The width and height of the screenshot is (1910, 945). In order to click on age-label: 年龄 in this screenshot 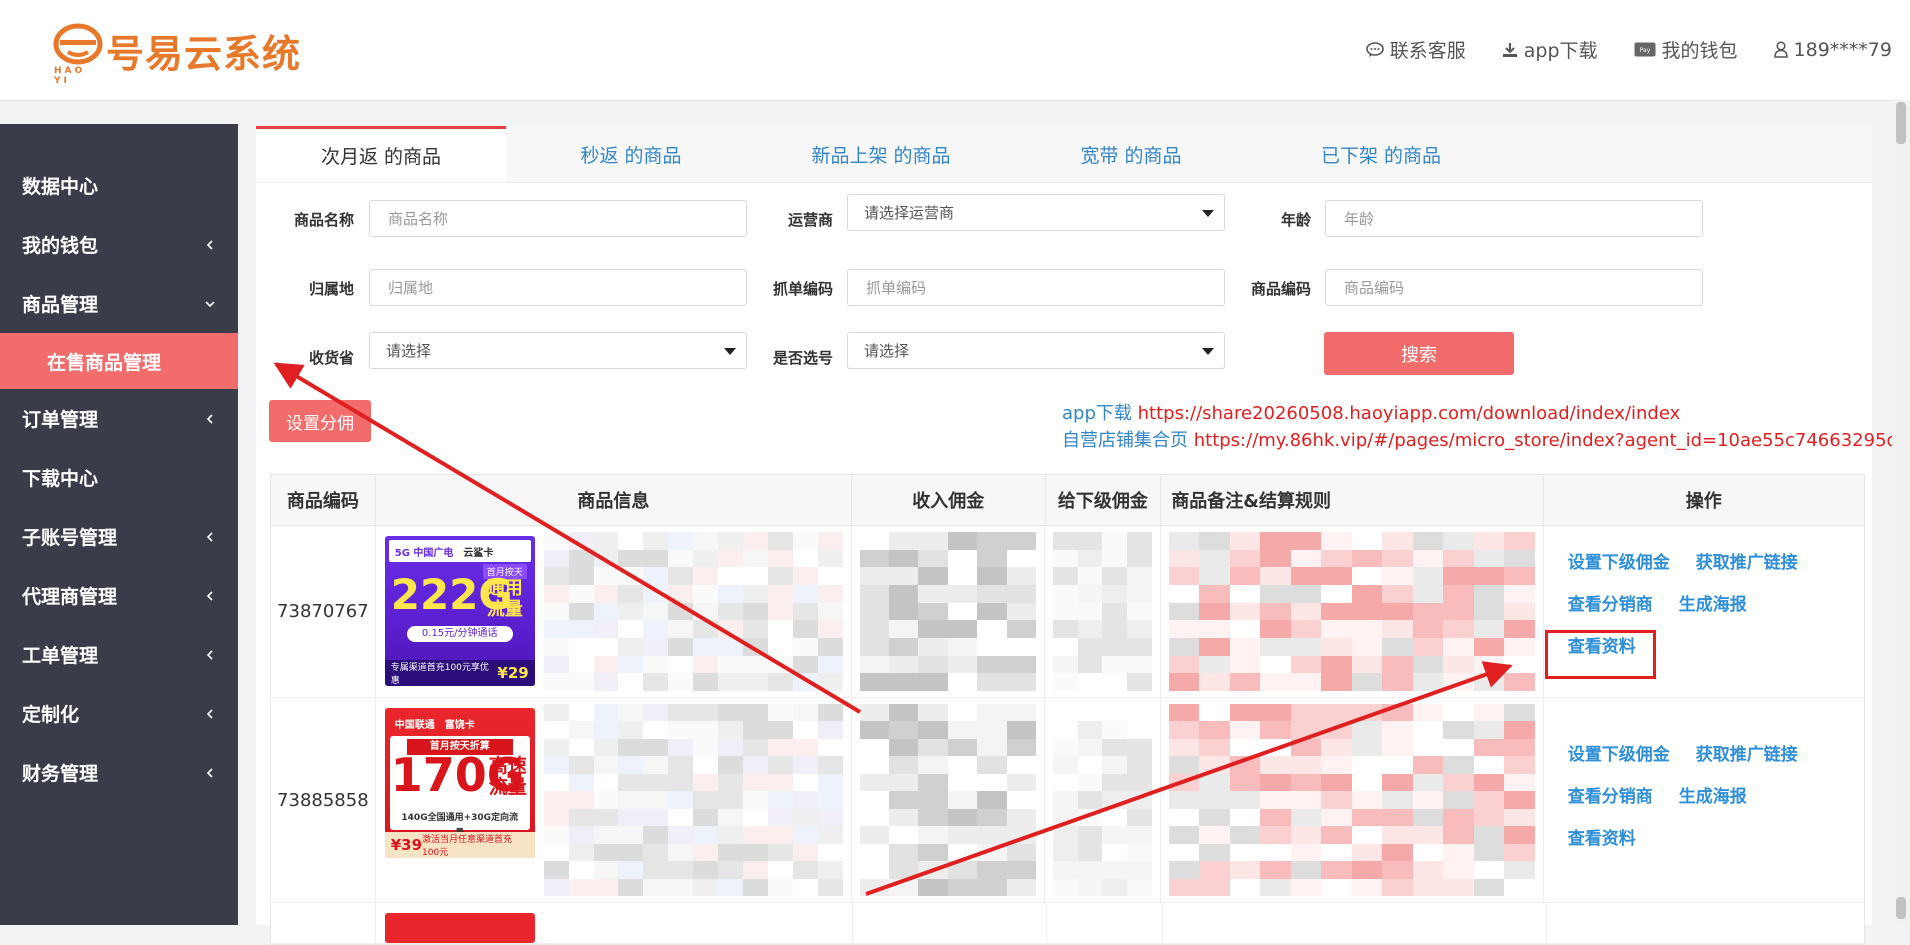, I will do `click(1295, 220)`.